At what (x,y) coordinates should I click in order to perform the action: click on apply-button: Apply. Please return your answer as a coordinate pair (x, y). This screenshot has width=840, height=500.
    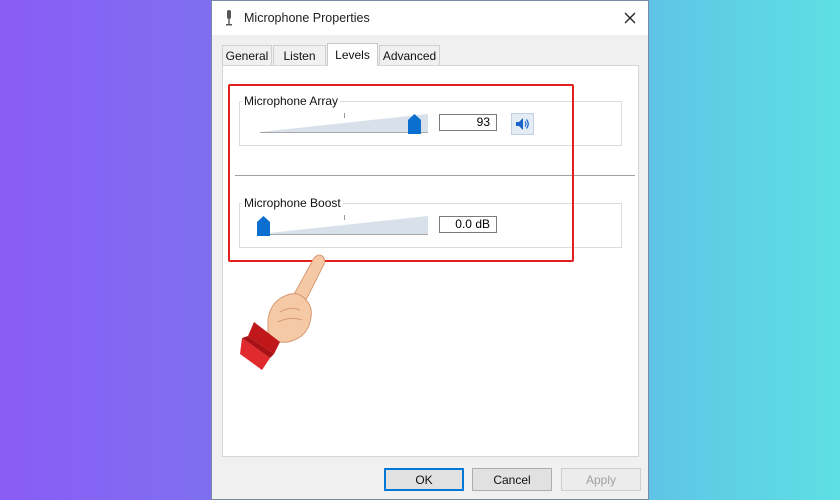
    Looking at the image, I should click on (601, 479).